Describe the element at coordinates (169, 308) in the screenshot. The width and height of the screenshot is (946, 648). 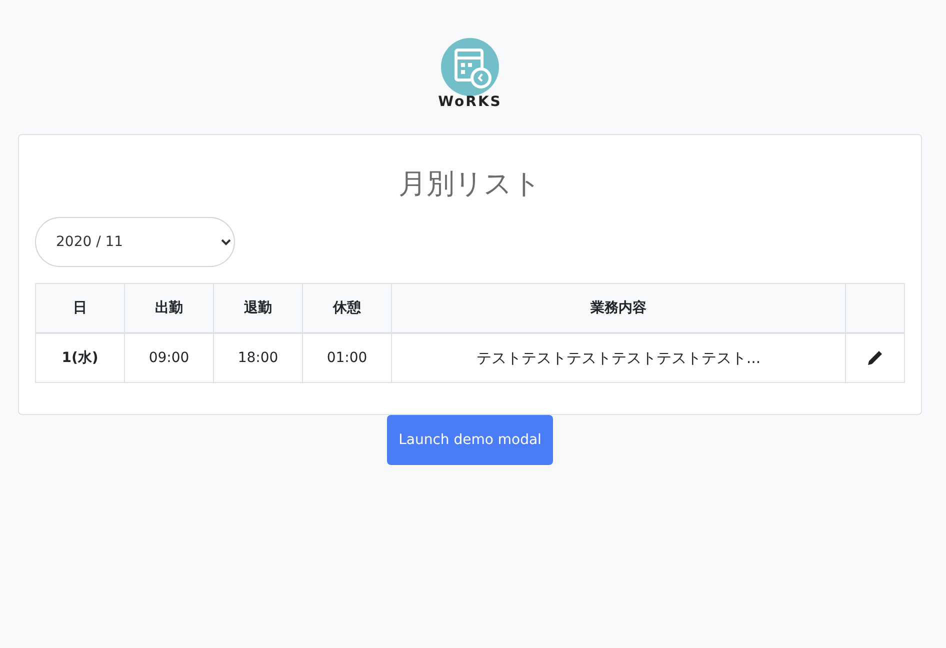
I see `column-header: 出勤` at that location.